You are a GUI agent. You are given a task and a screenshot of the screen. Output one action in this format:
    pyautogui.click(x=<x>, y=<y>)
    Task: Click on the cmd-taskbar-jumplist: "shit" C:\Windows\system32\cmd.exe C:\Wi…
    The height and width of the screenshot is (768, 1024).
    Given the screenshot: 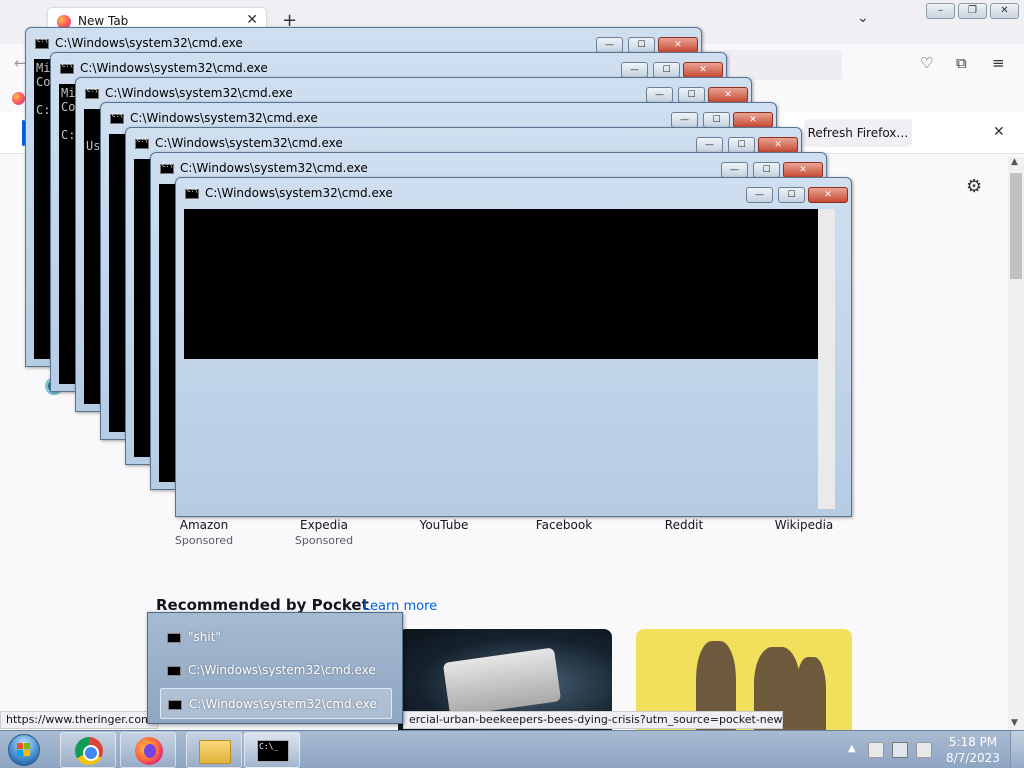 What is the action you would take?
    pyautogui.click(x=275, y=668)
    